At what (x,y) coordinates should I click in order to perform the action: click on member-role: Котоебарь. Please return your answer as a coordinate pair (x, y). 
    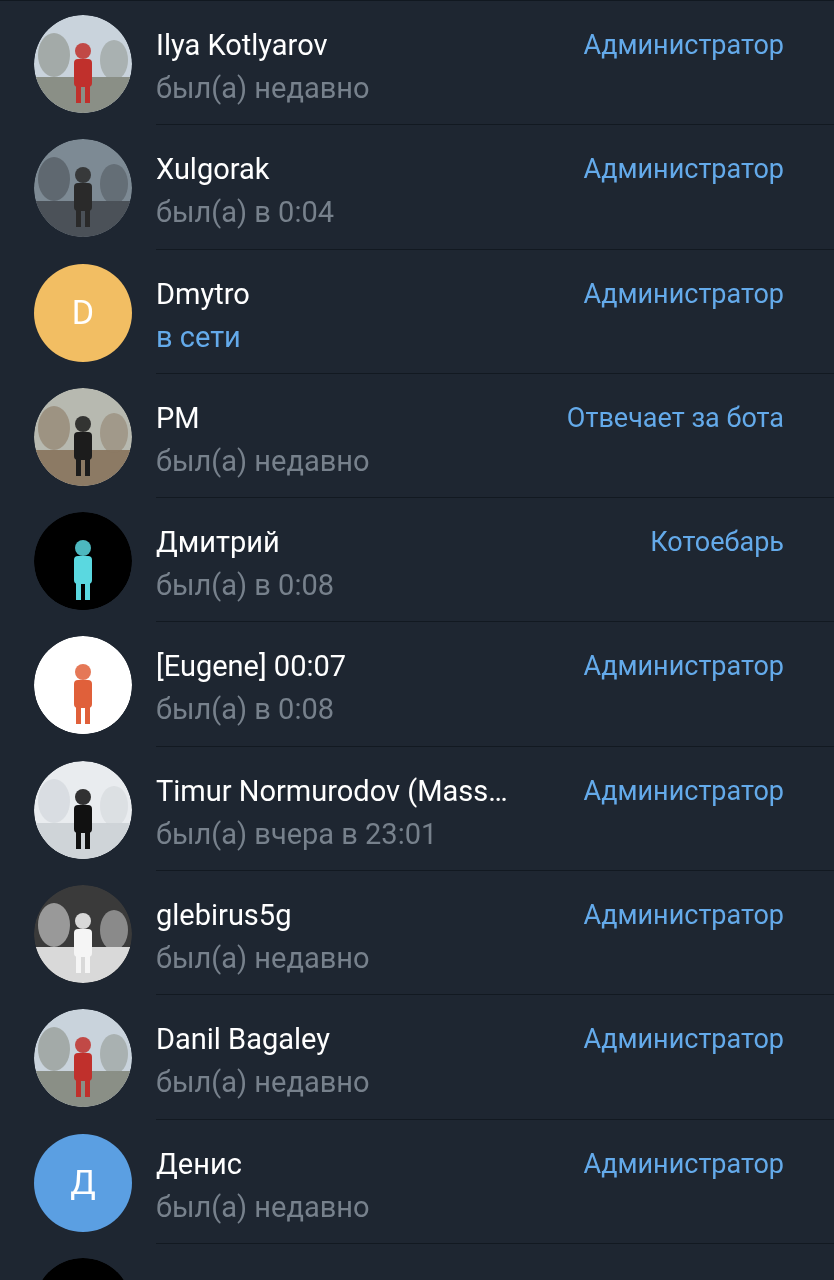
    Looking at the image, I should click on (716, 543).